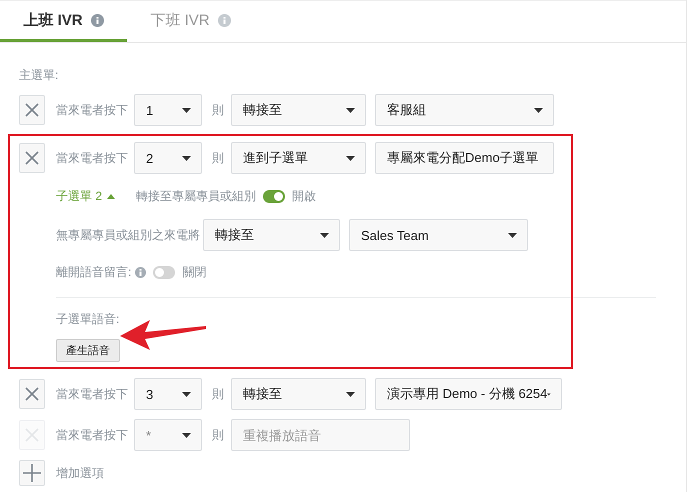 This screenshot has width=687, height=492. Describe the element at coordinates (128, 235) in the screenshot. I see `fallback-label: 無專屬專員或組別之來電將` at that location.